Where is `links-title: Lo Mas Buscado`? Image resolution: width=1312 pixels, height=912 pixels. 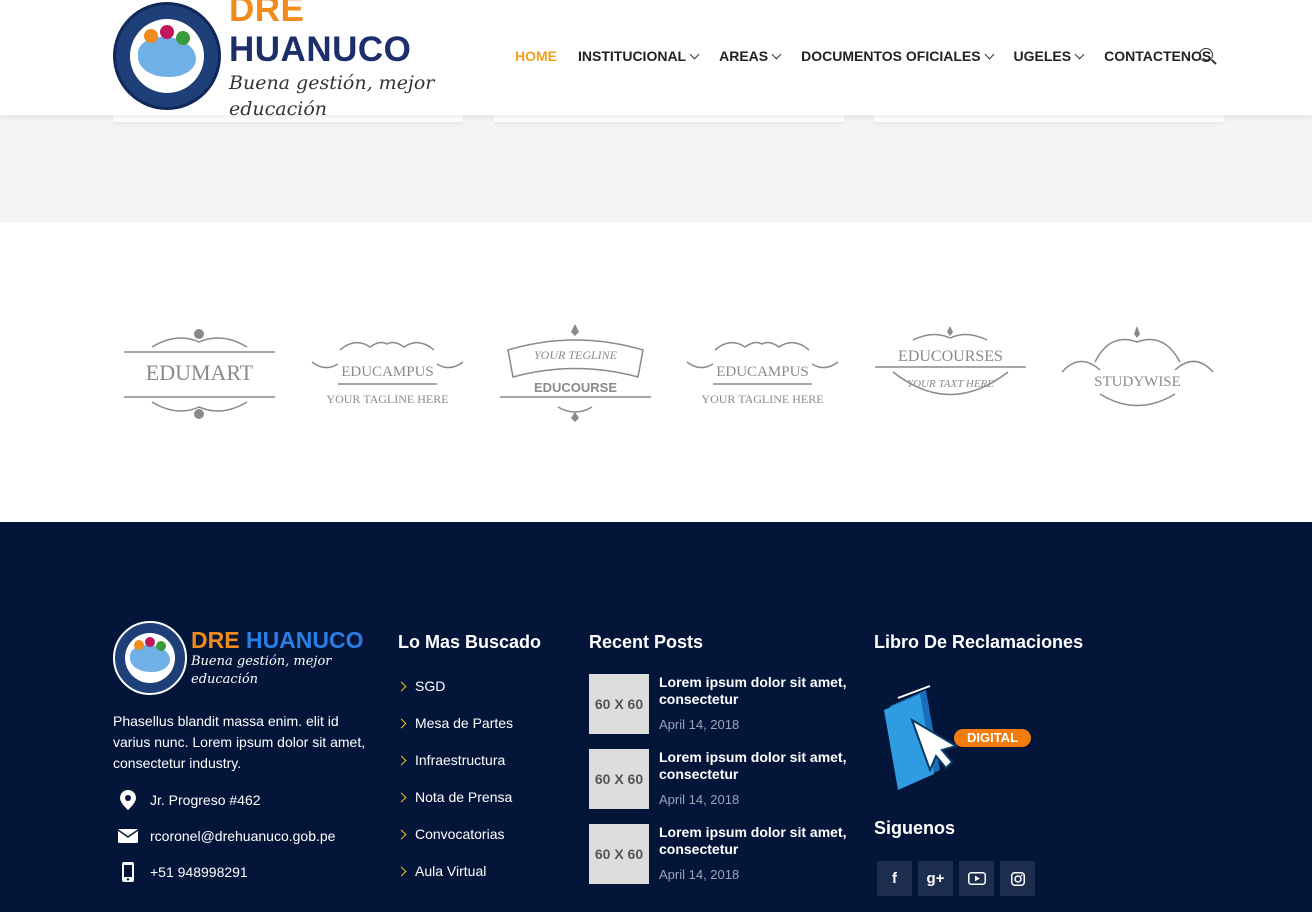 links-title: Lo Mas Buscado is located at coordinates (470, 642).